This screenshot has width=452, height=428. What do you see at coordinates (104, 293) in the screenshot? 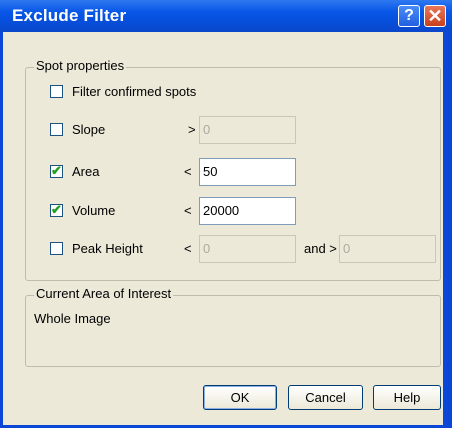
I see `area-of-interest-legend: Current Area of Interest` at bounding box center [104, 293].